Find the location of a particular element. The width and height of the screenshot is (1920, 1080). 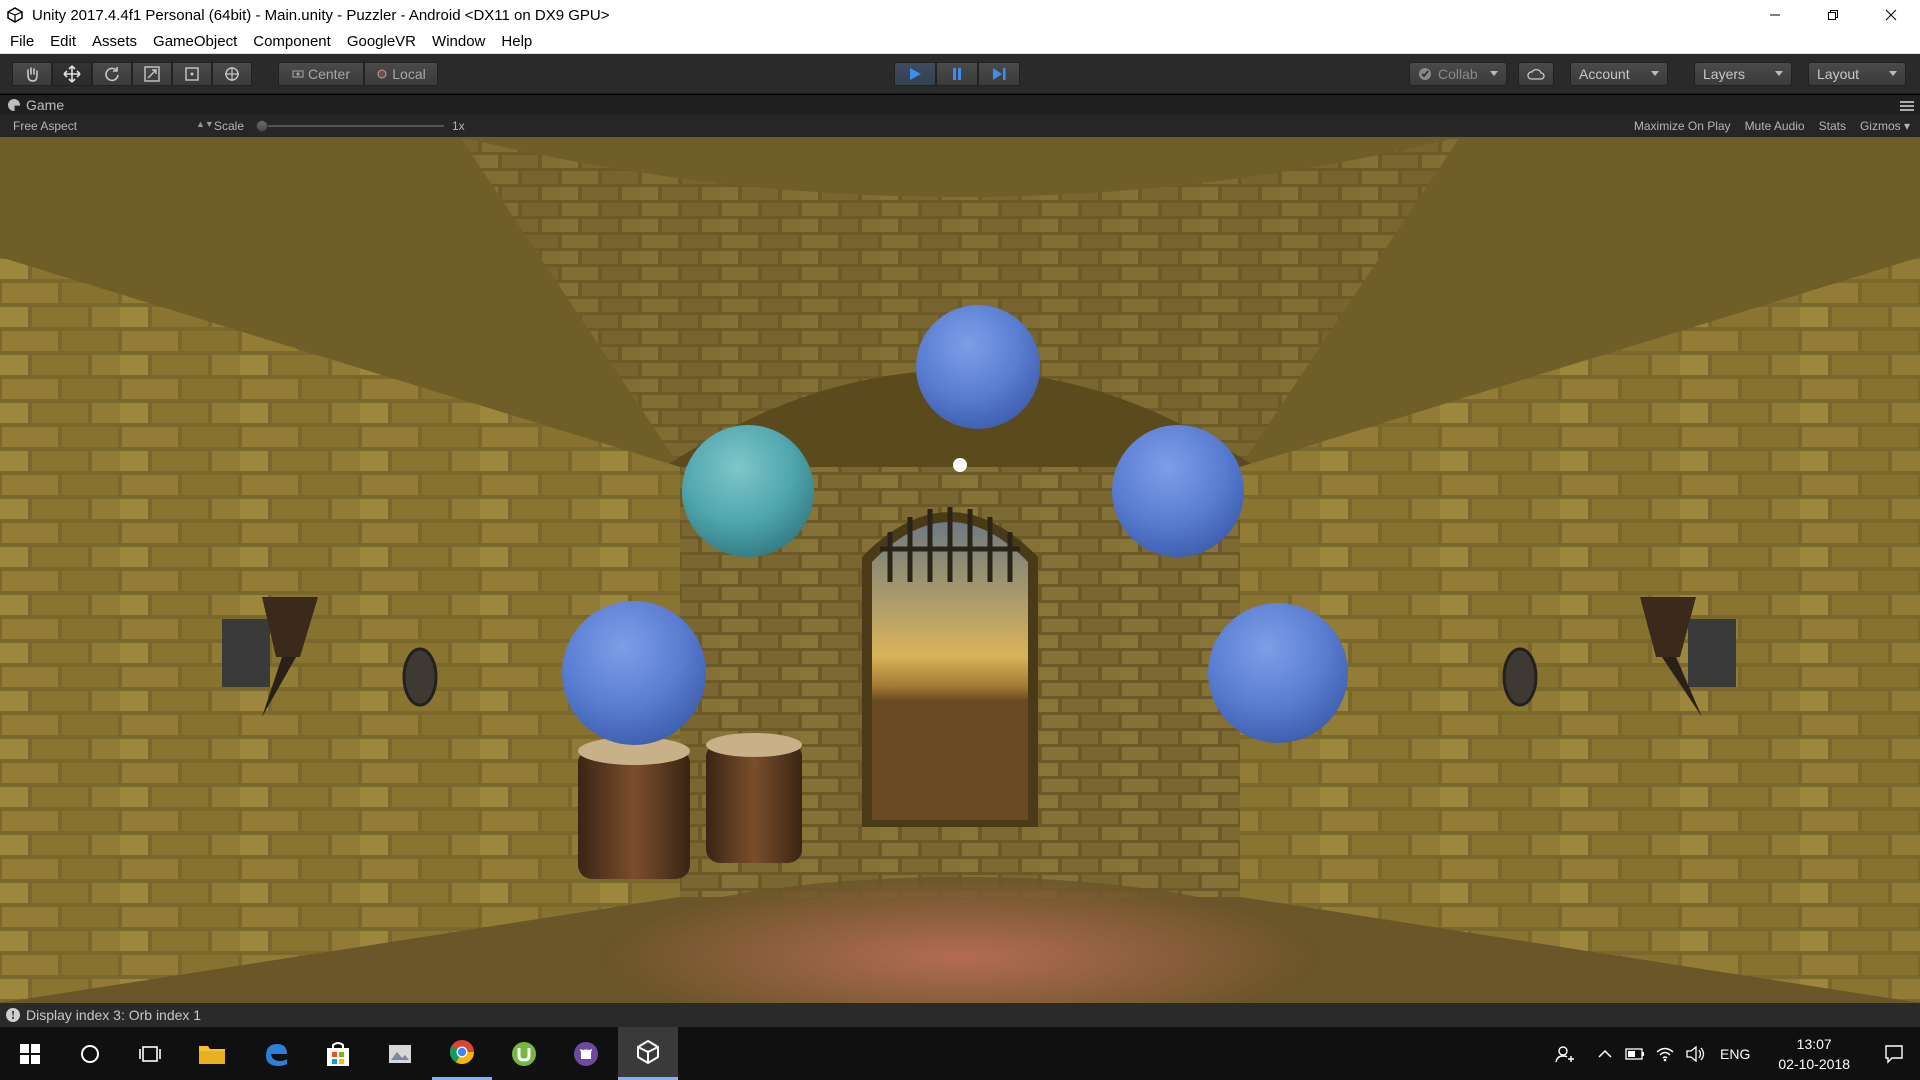

pivot-local-button: Local is located at coordinates (401, 74).